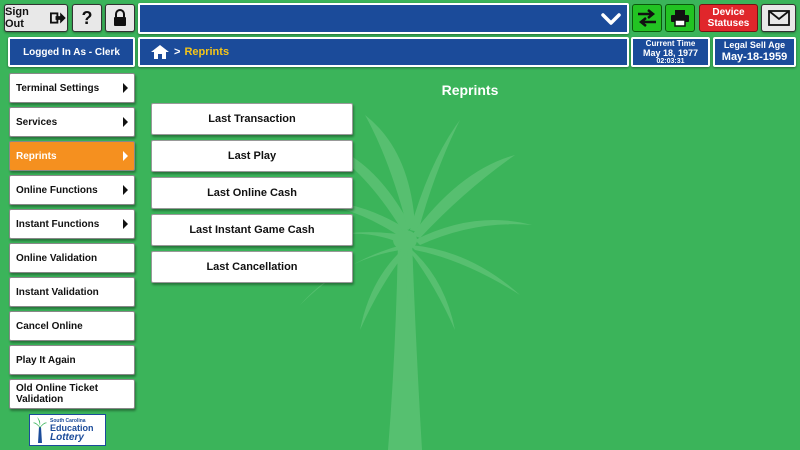 Image resolution: width=800 pixels, height=450 pixels. Describe the element at coordinates (728, 12) in the screenshot. I see `device-statuses-line1: Device` at that location.